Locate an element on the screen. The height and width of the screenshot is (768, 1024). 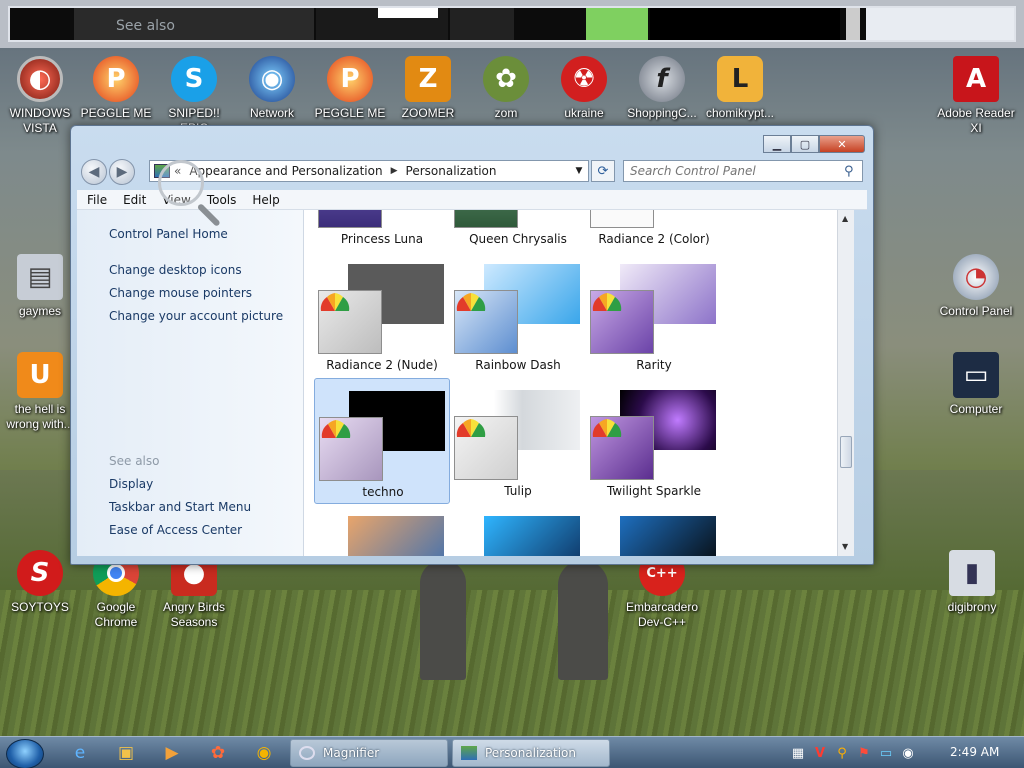
flower-icon: ✿ is located at coordinates (506, 79).